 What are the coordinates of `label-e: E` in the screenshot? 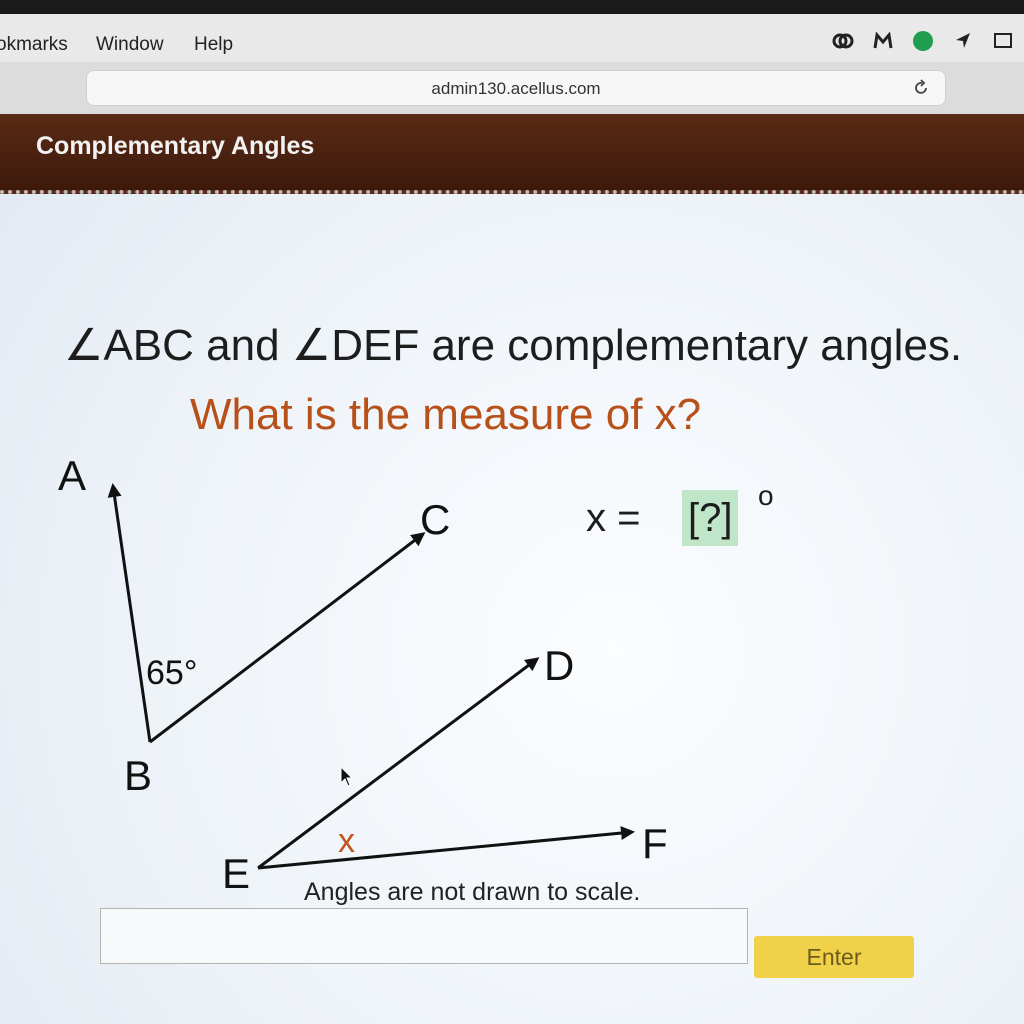 It's located at (236, 873).